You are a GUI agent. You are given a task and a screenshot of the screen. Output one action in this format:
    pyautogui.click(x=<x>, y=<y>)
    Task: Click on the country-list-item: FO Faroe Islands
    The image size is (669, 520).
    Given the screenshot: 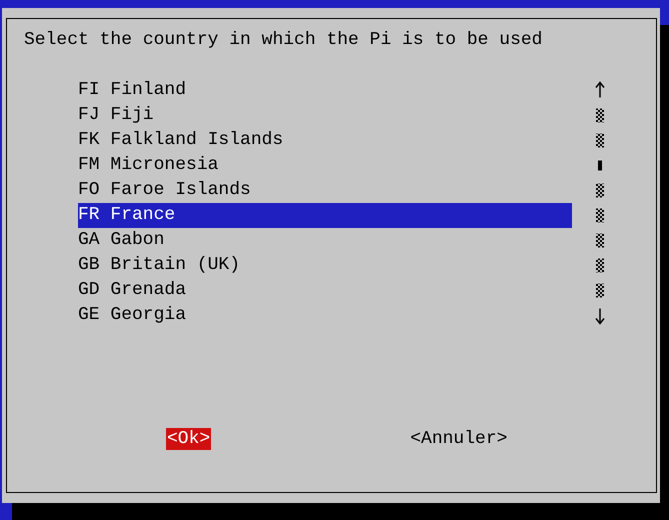 What is the action you would take?
    pyautogui.click(x=325, y=190)
    